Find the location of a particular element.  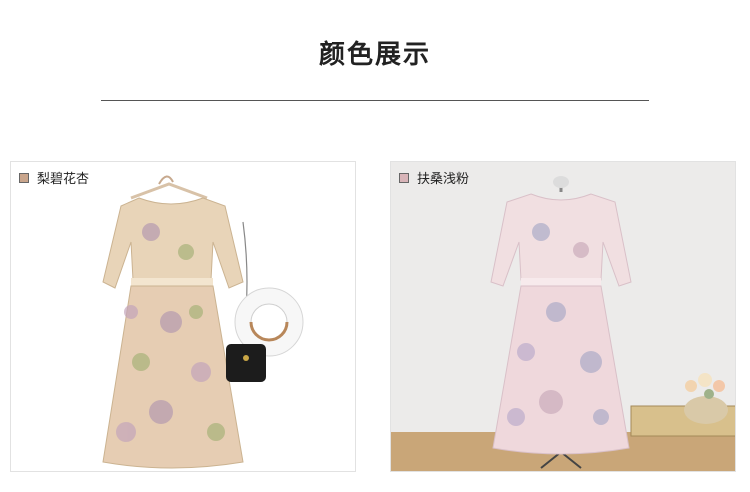

color-label-1: 梨碧花杏 is located at coordinates (54, 177).